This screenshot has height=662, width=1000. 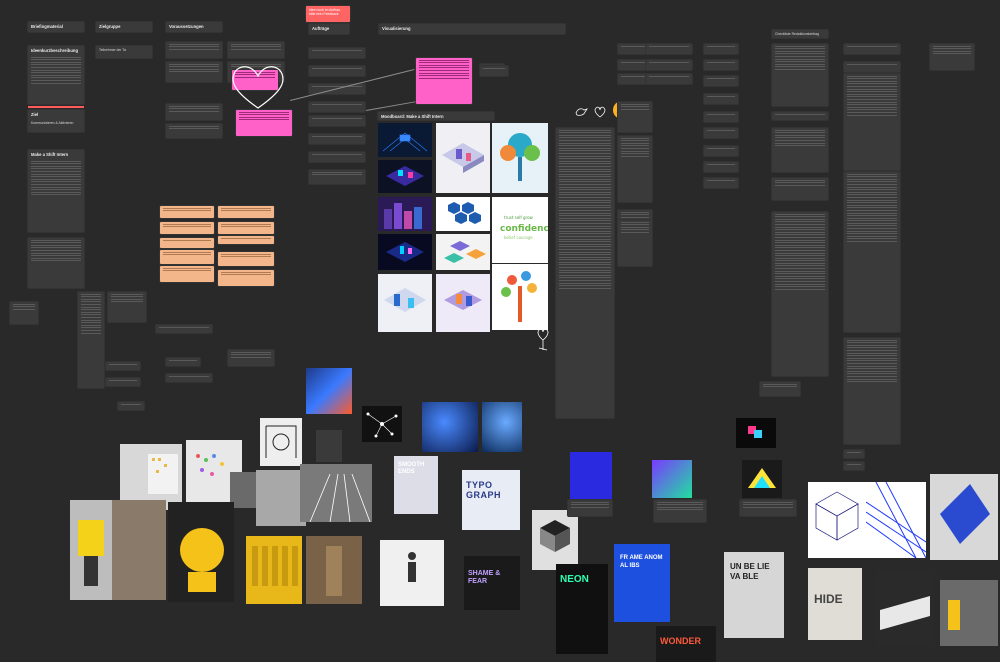 I want to click on image-yellow-hand, so click(x=201, y=552).